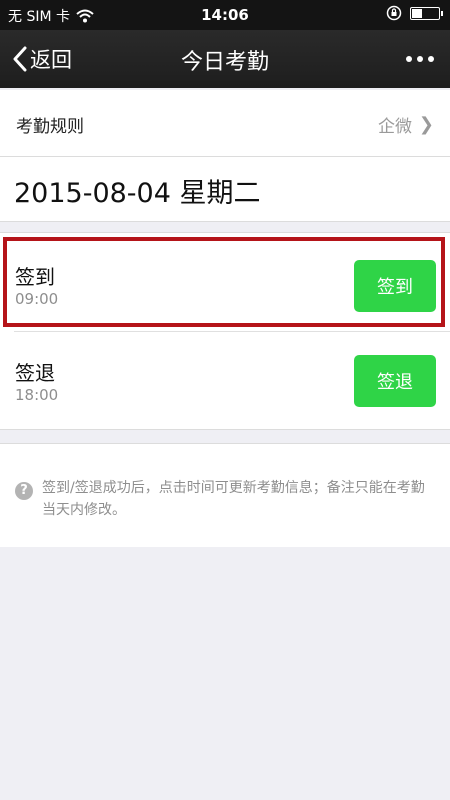  I want to click on info-section: ? 签到/签退成功后，点击时间可更新考勤信息；备注只能在考勤当天内修改。, so click(225, 495).